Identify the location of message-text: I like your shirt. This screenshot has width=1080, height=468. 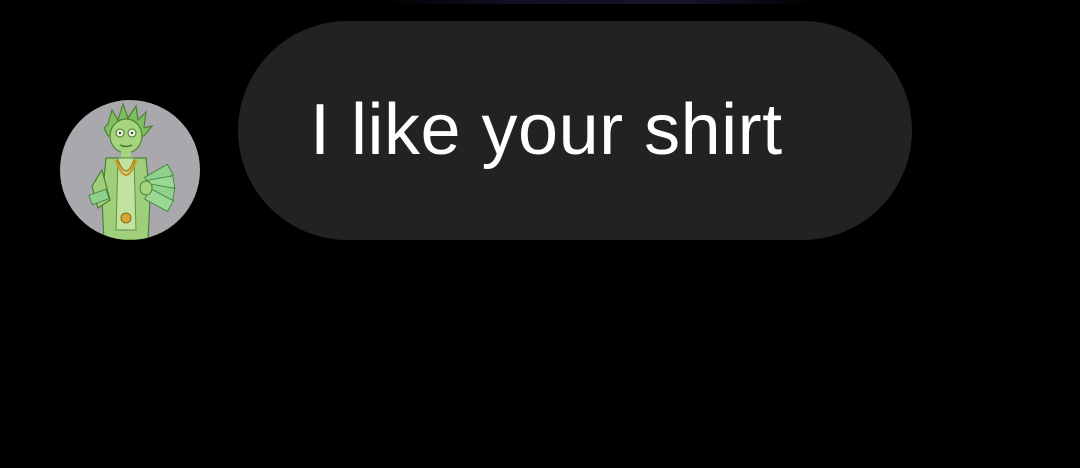
(546, 129).